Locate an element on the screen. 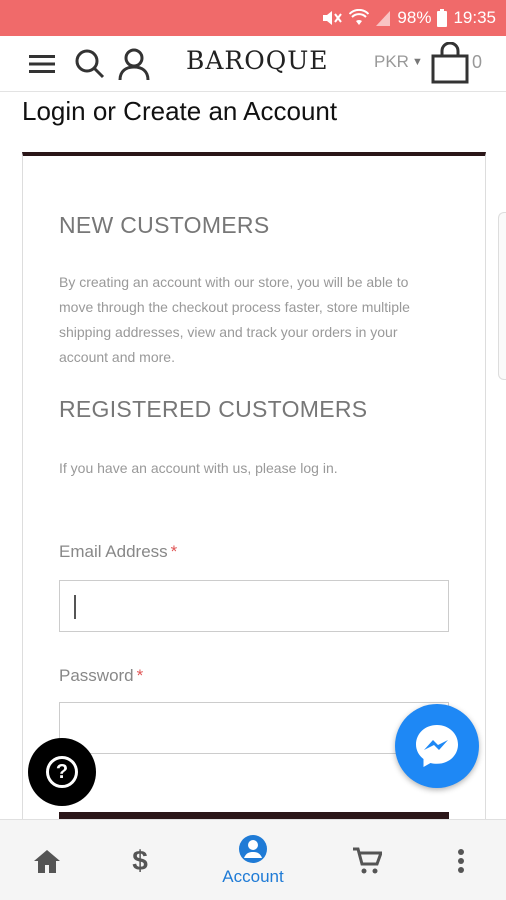 This screenshot has height=900, width=506. search-icon is located at coordinates (90, 64).